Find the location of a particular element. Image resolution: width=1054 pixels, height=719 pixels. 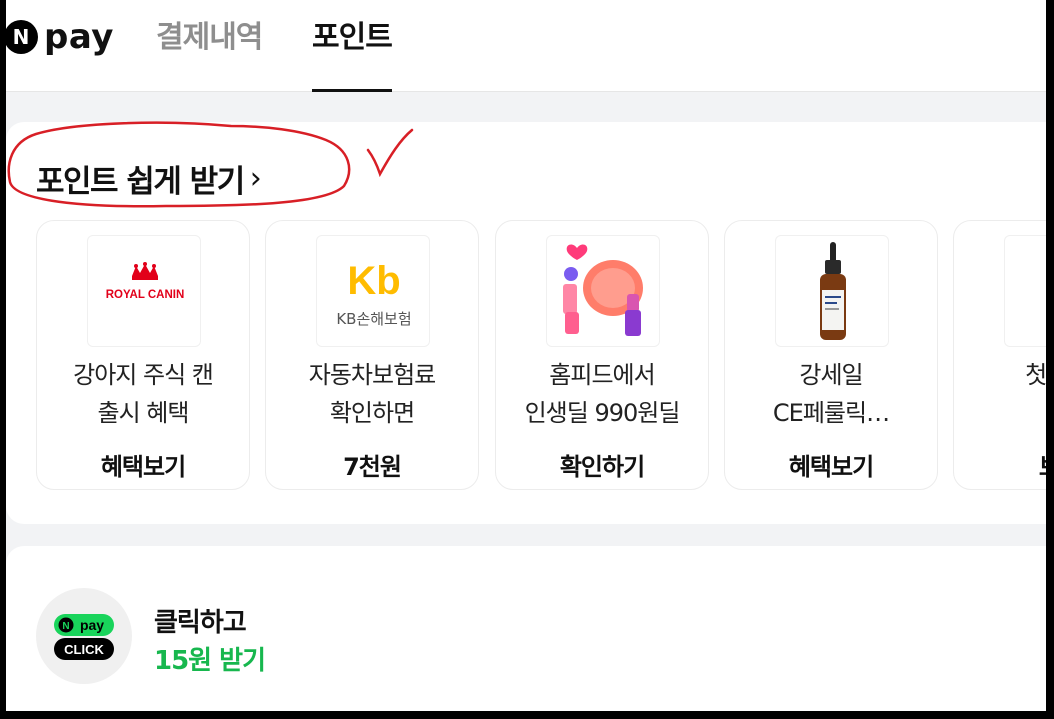

card-title-line1: 첫 영상 is located at coordinates (1035, 375).